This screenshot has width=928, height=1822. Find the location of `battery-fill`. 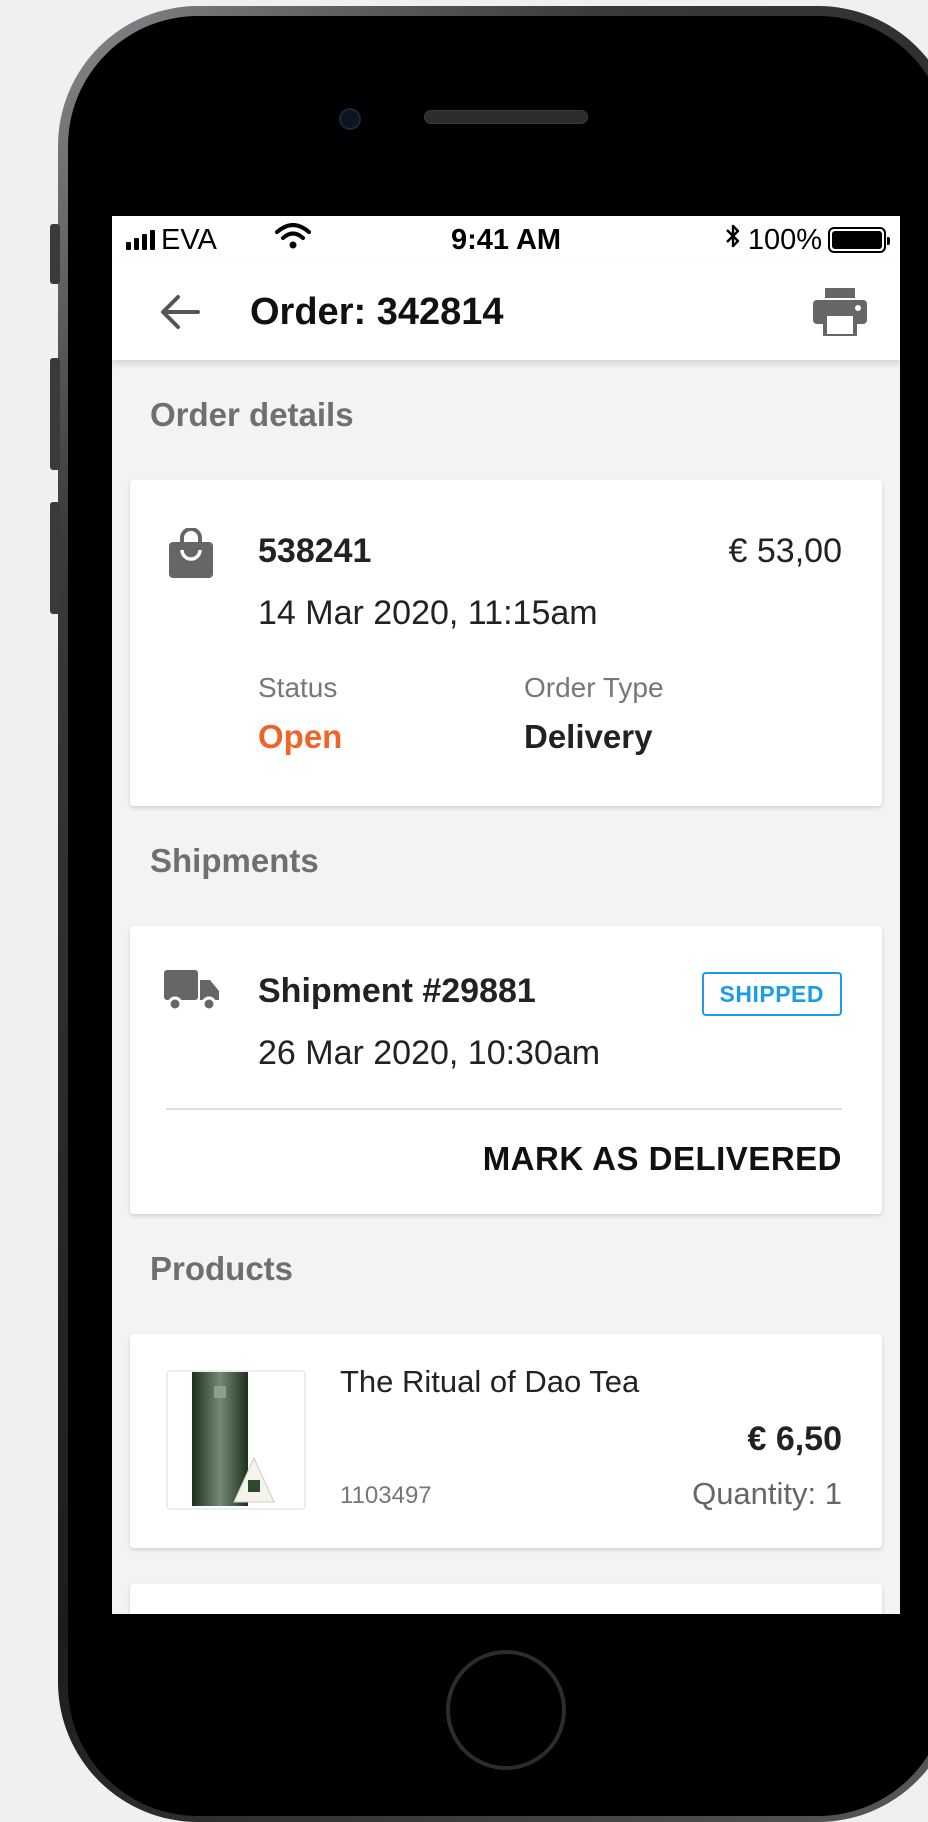

battery-fill is located at coordinates (857, 240).